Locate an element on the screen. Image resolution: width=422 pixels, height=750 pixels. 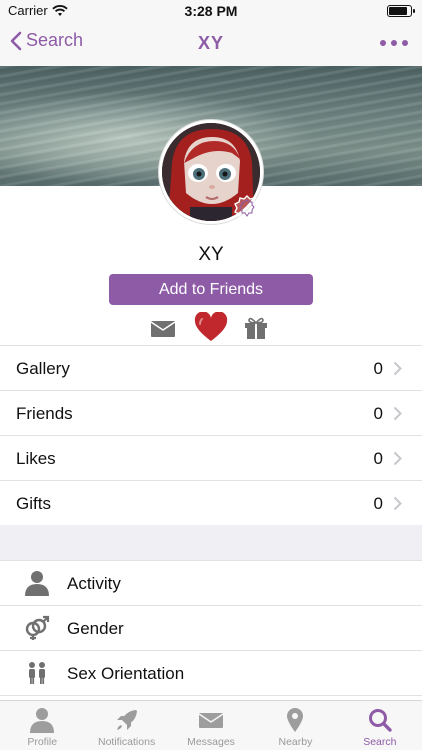
tab-label: Profile is located at coordinates (42, 742).